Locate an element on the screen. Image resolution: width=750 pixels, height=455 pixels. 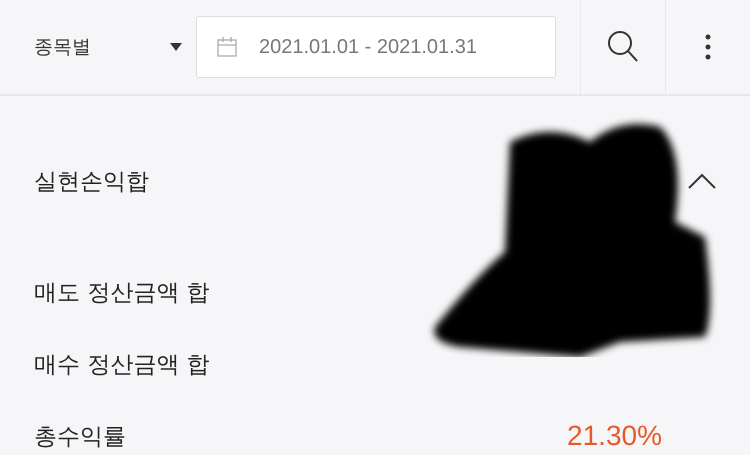
chevron-up-icon is located at coordinates (702, 181).